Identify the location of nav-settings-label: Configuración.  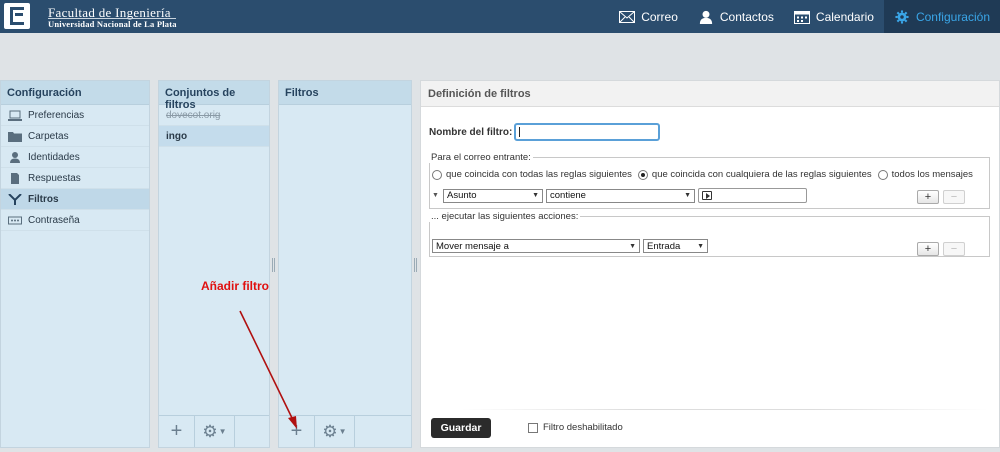
(952, 16).